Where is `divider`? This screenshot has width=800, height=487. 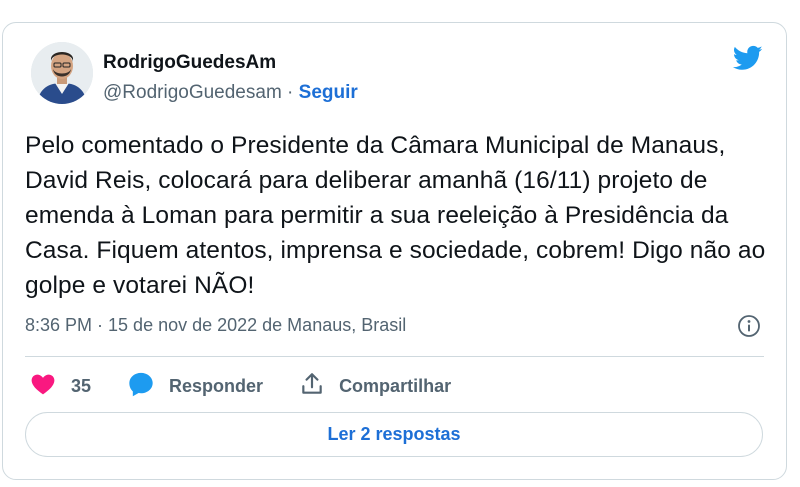
divider is located at coordinates (394, 356).